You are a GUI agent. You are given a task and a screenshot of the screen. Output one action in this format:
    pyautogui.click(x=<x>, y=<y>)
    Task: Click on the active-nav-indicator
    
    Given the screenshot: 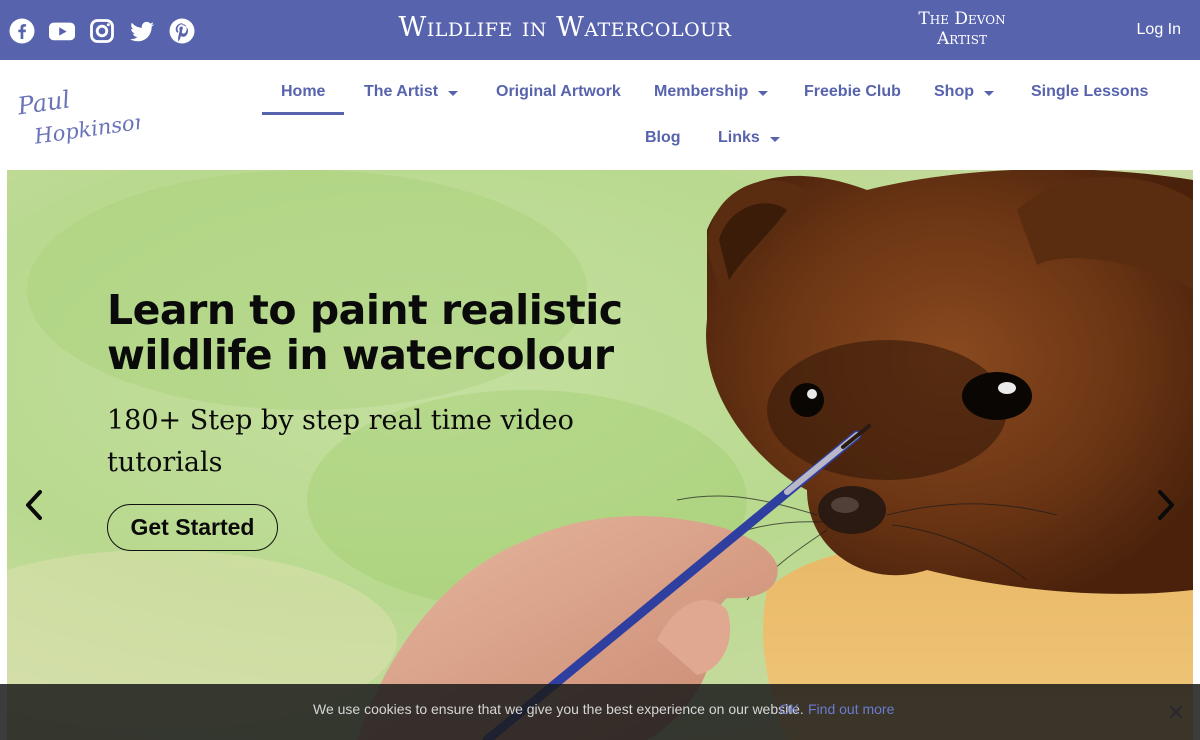 What is the action you would take?
    pyautogui.click(x=303, y=113)
    